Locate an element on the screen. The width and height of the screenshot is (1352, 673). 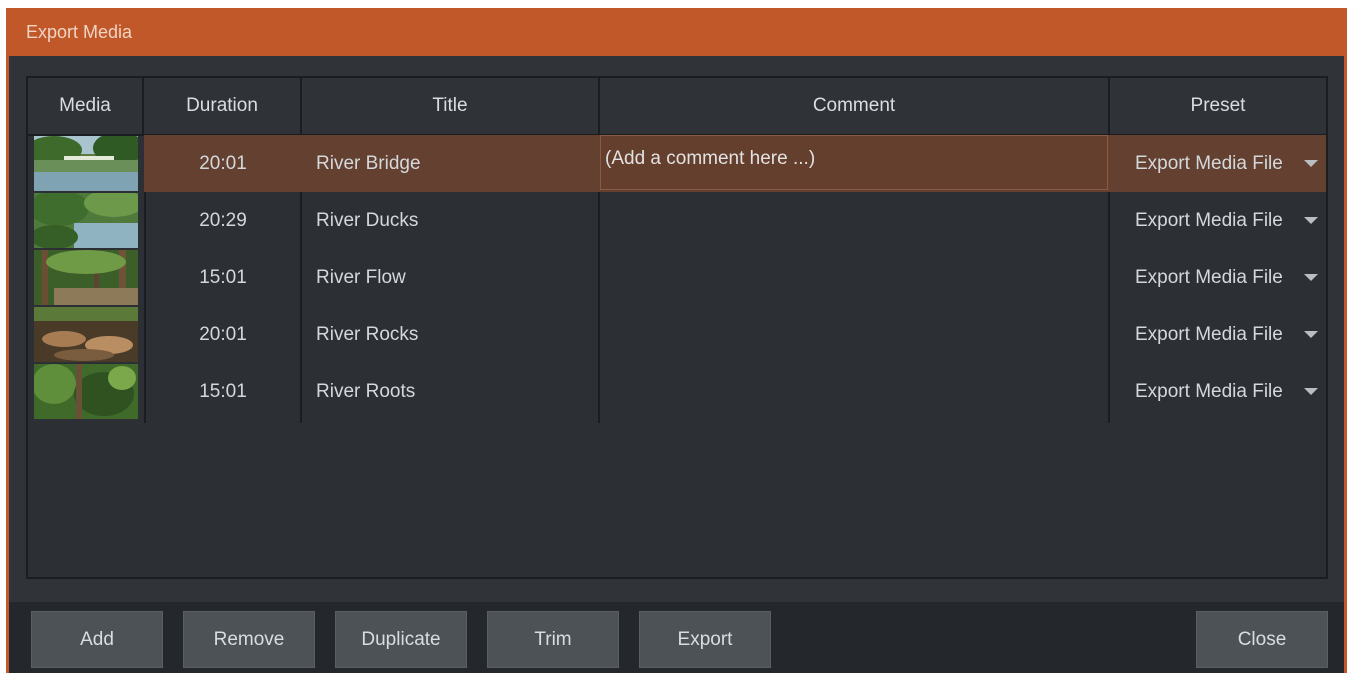
column-header-media: Media is located at coordinates (86, 106).